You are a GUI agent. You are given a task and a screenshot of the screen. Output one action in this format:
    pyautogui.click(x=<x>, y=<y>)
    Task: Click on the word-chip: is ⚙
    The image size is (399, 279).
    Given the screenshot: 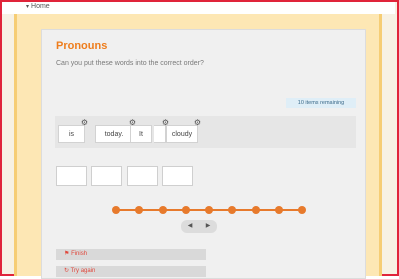 What is the action you would take?
    pyautogui.click(x=73, y=131)
    